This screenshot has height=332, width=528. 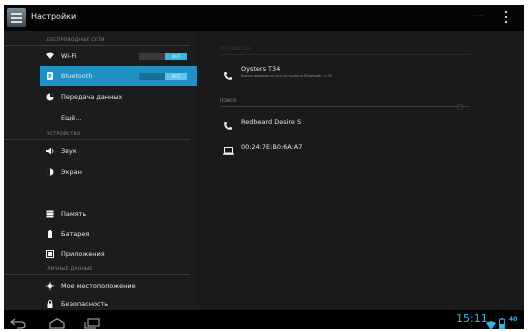 I want to click on settings-item-display: Экран, so click(x=100, y=172).